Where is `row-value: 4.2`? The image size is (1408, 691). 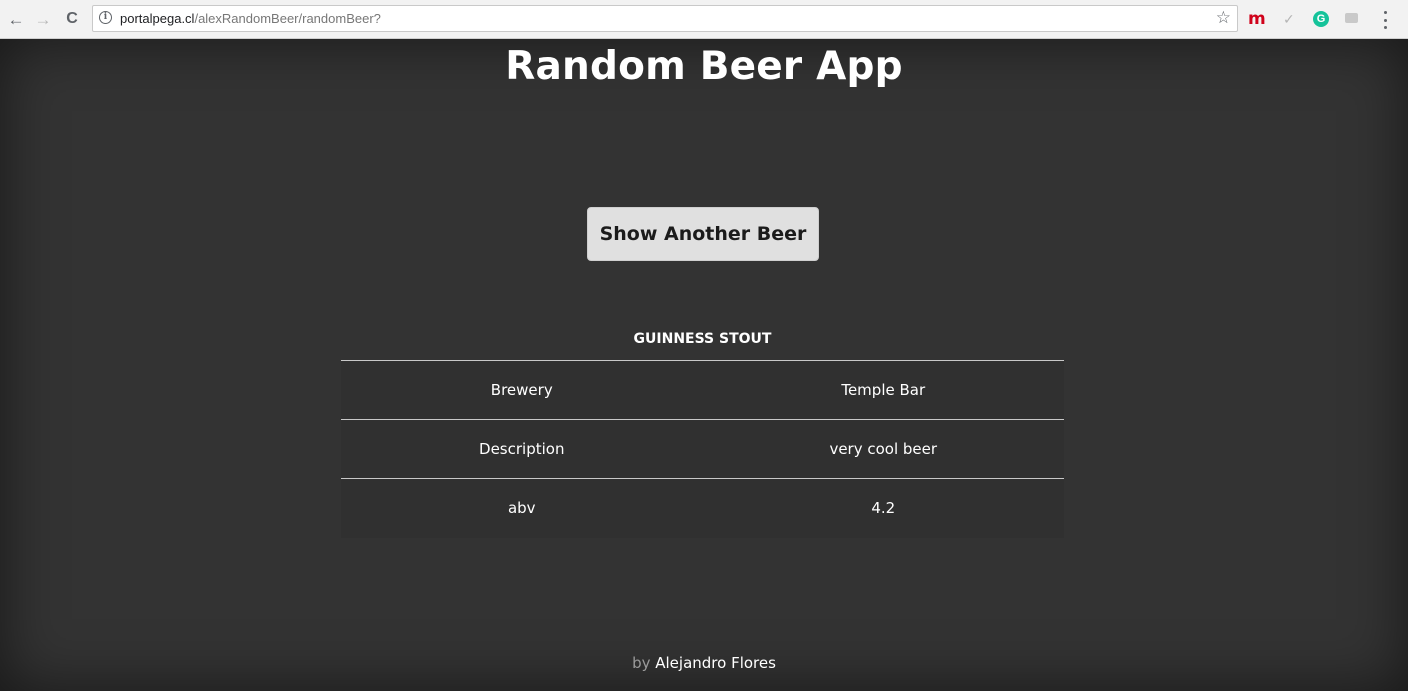
row-value: 4.2 is located at coordinates (883, 508).